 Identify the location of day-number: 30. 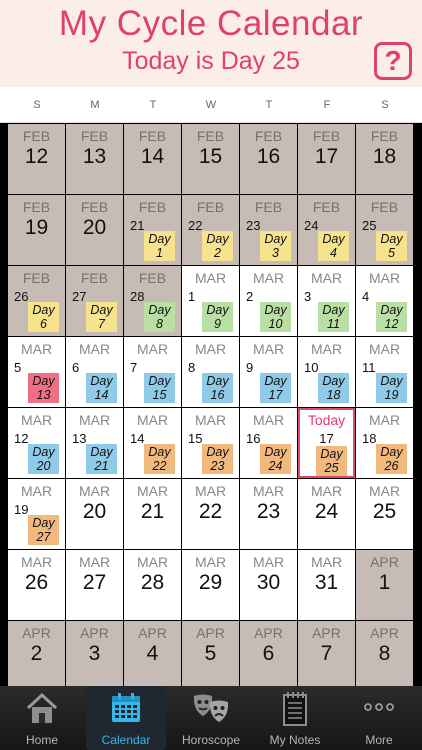
(268, 582).